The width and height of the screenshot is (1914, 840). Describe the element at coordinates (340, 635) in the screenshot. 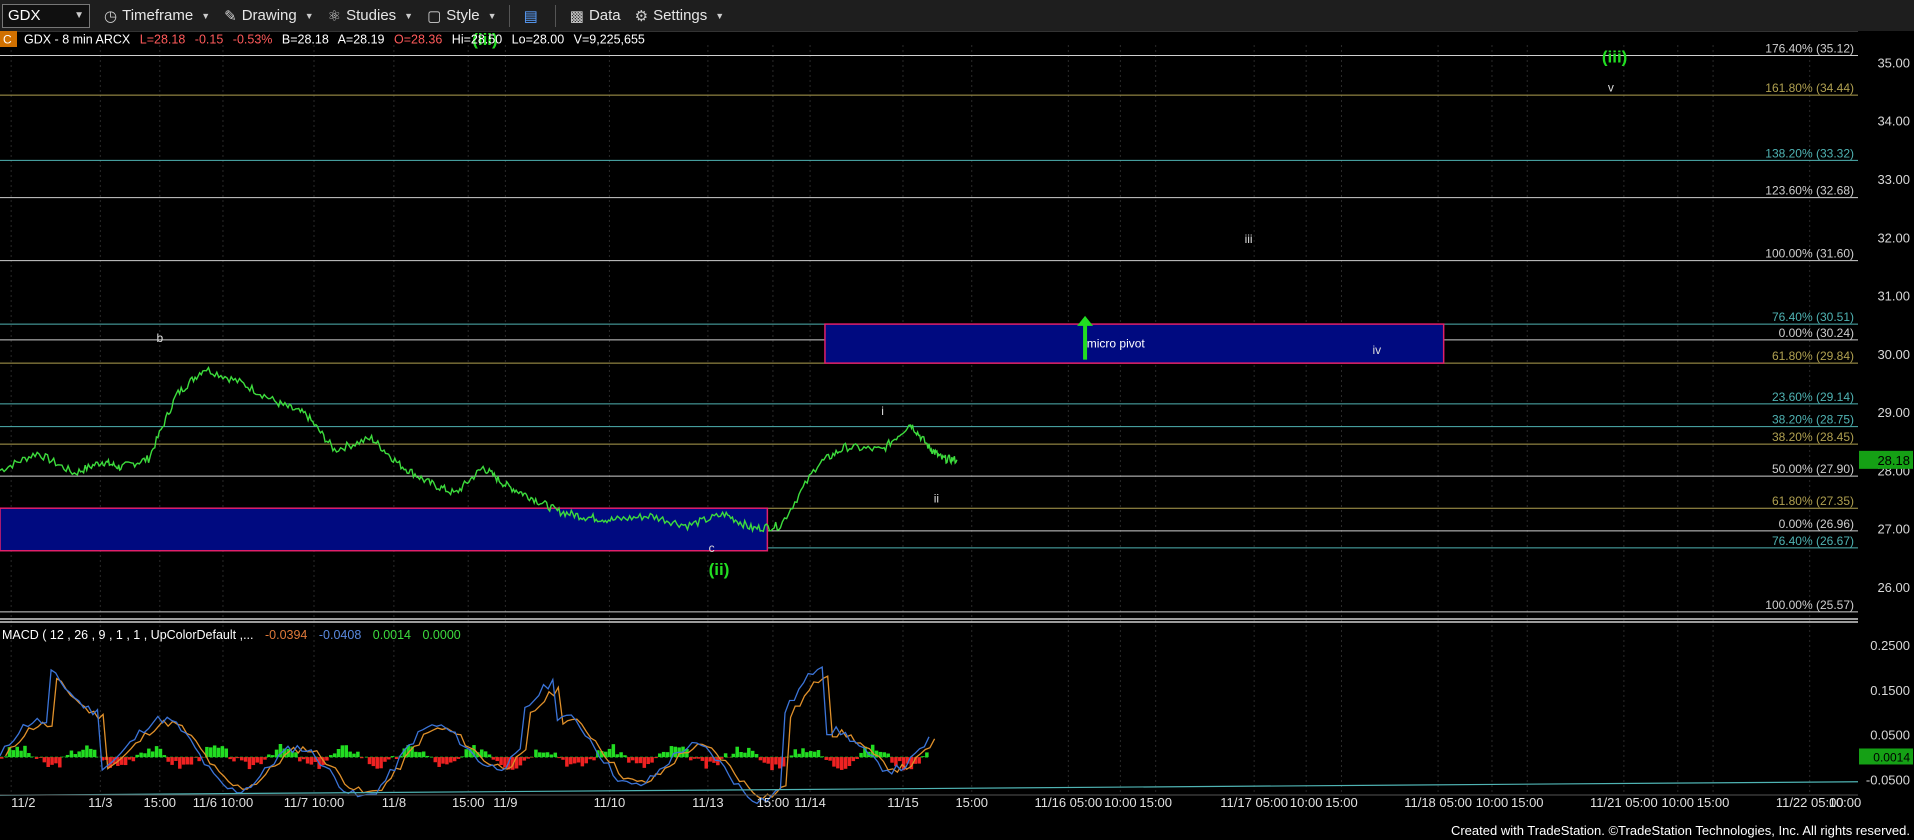

I see `macd-value-2: -0.0408` at that location.